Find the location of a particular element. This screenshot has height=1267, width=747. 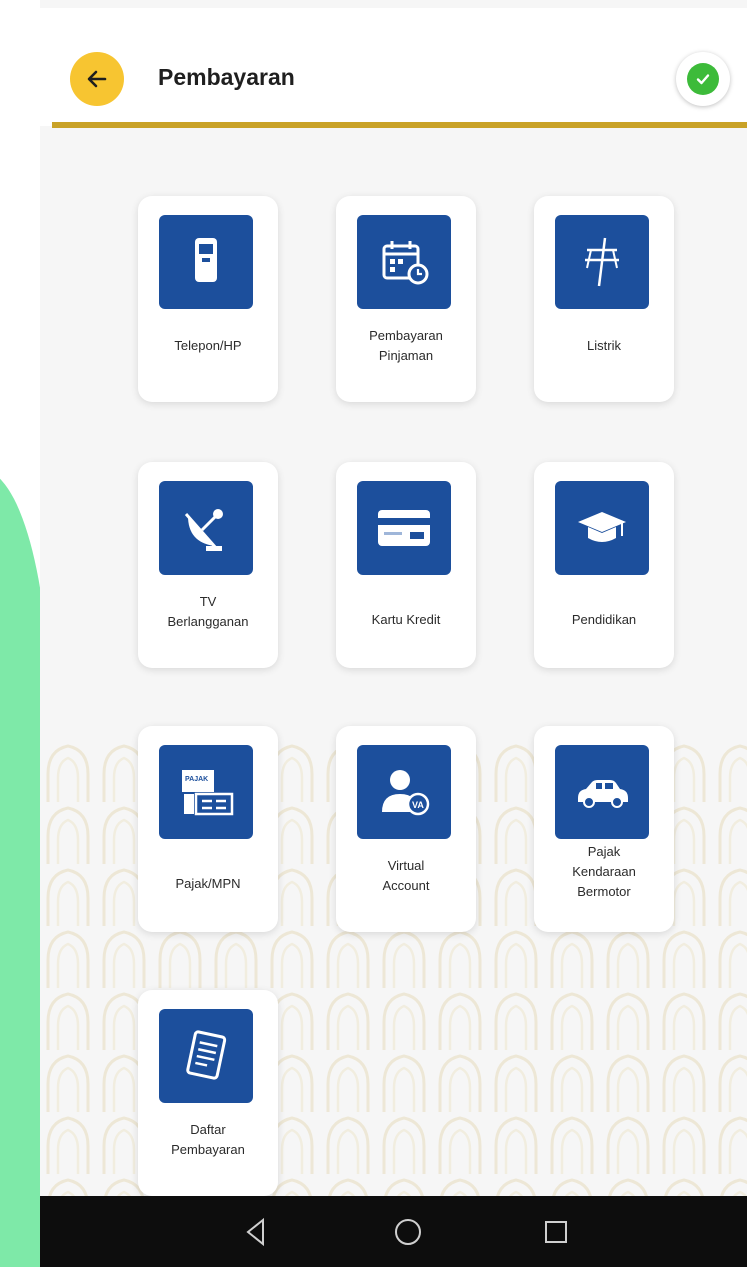

virtual-account-icon: VA is located at coordinates (404, 792).